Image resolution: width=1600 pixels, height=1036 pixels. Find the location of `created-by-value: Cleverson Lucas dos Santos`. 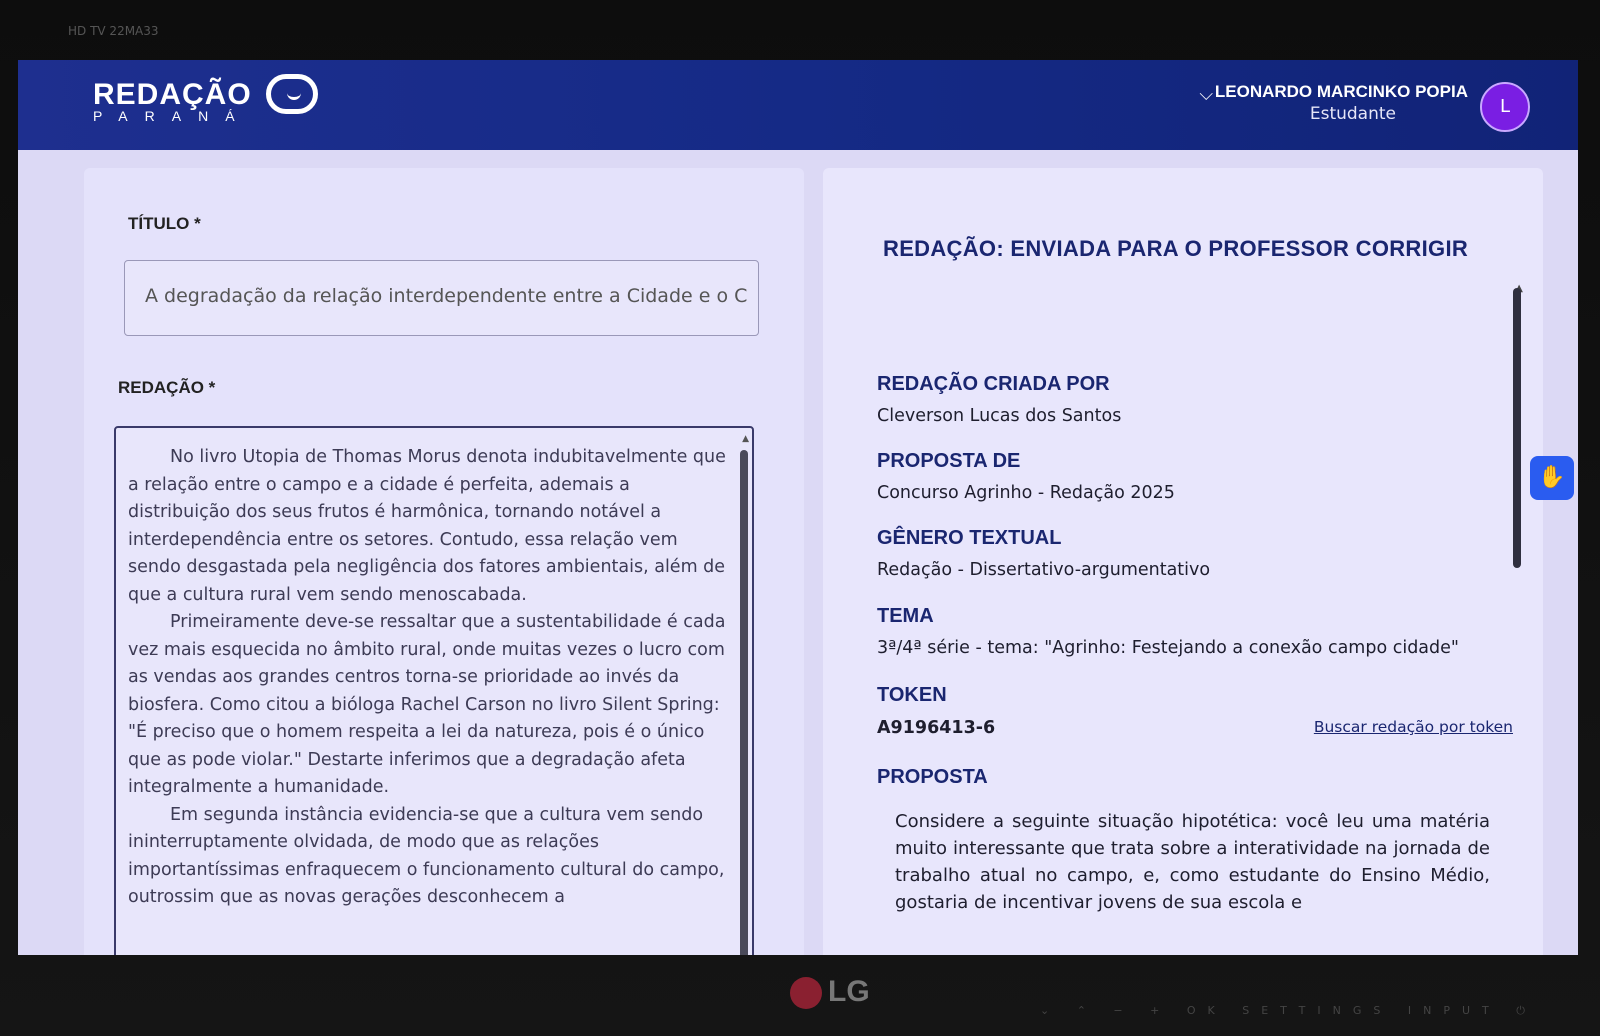

created-by-value: Cleverson Lucas dos Santos is located at coordinates (999, 416).